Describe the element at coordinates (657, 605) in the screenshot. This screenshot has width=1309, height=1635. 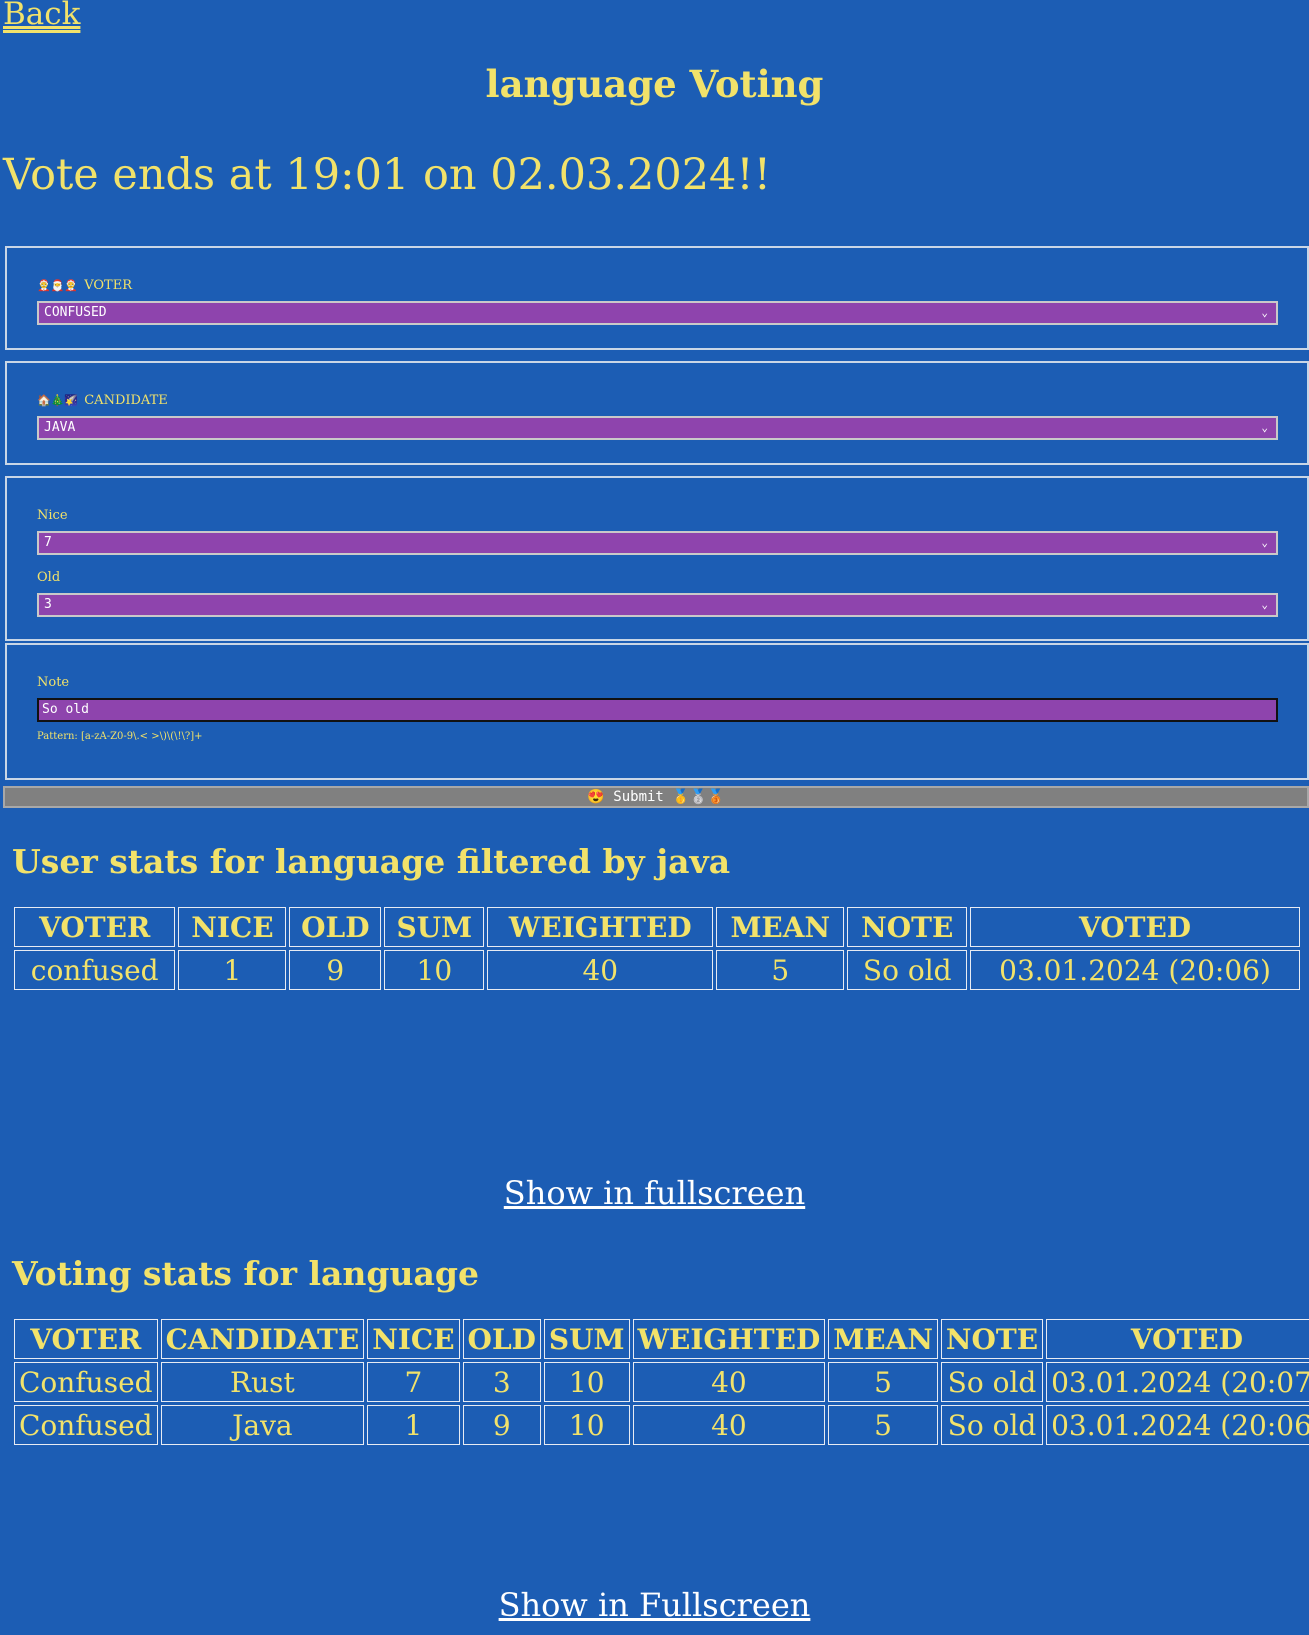
I see `old-select: 3 ⌄` at that location.